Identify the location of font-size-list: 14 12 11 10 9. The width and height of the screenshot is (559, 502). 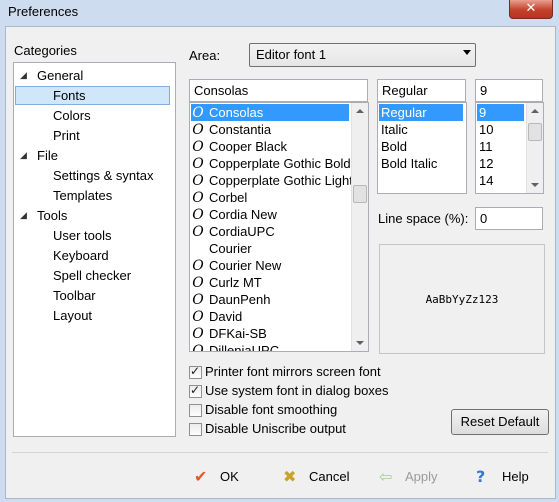
(509, 148).